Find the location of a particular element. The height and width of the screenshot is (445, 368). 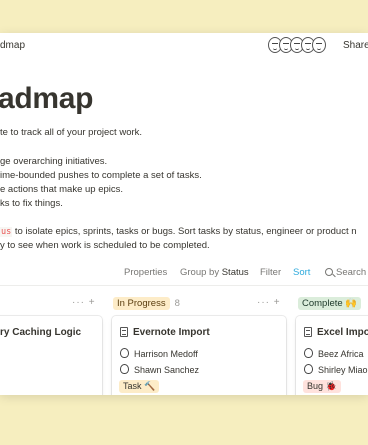

assignee-name: Shawn Sanchez is located at coordinates (167, 370).